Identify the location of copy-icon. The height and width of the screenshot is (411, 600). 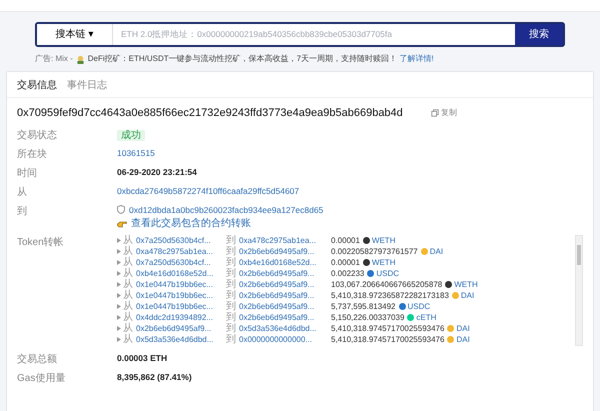
(434, 113).